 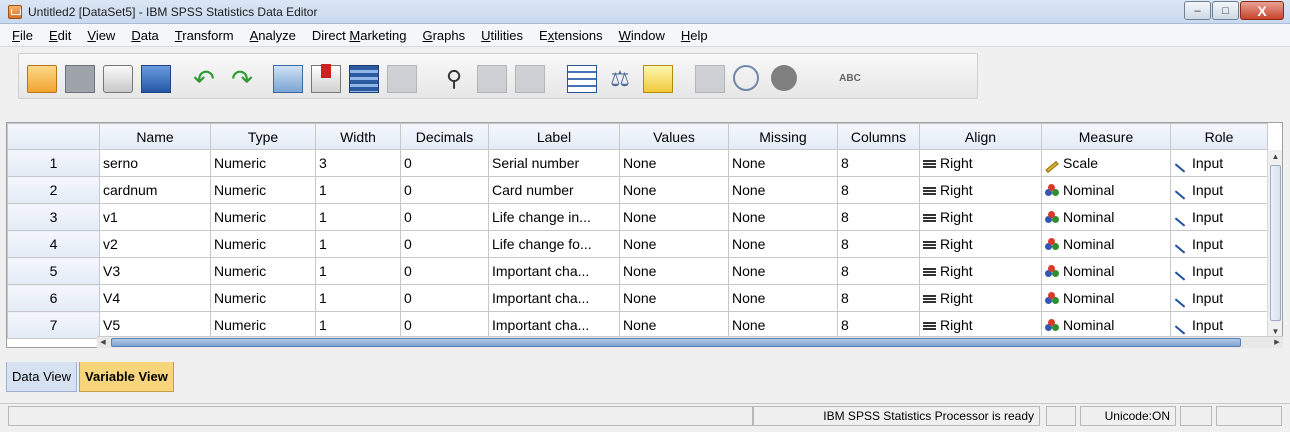 What do you see at coordinates (155, 163) in the screenshot?
I see `name-cell: serno` at bounding box center [155, 163].